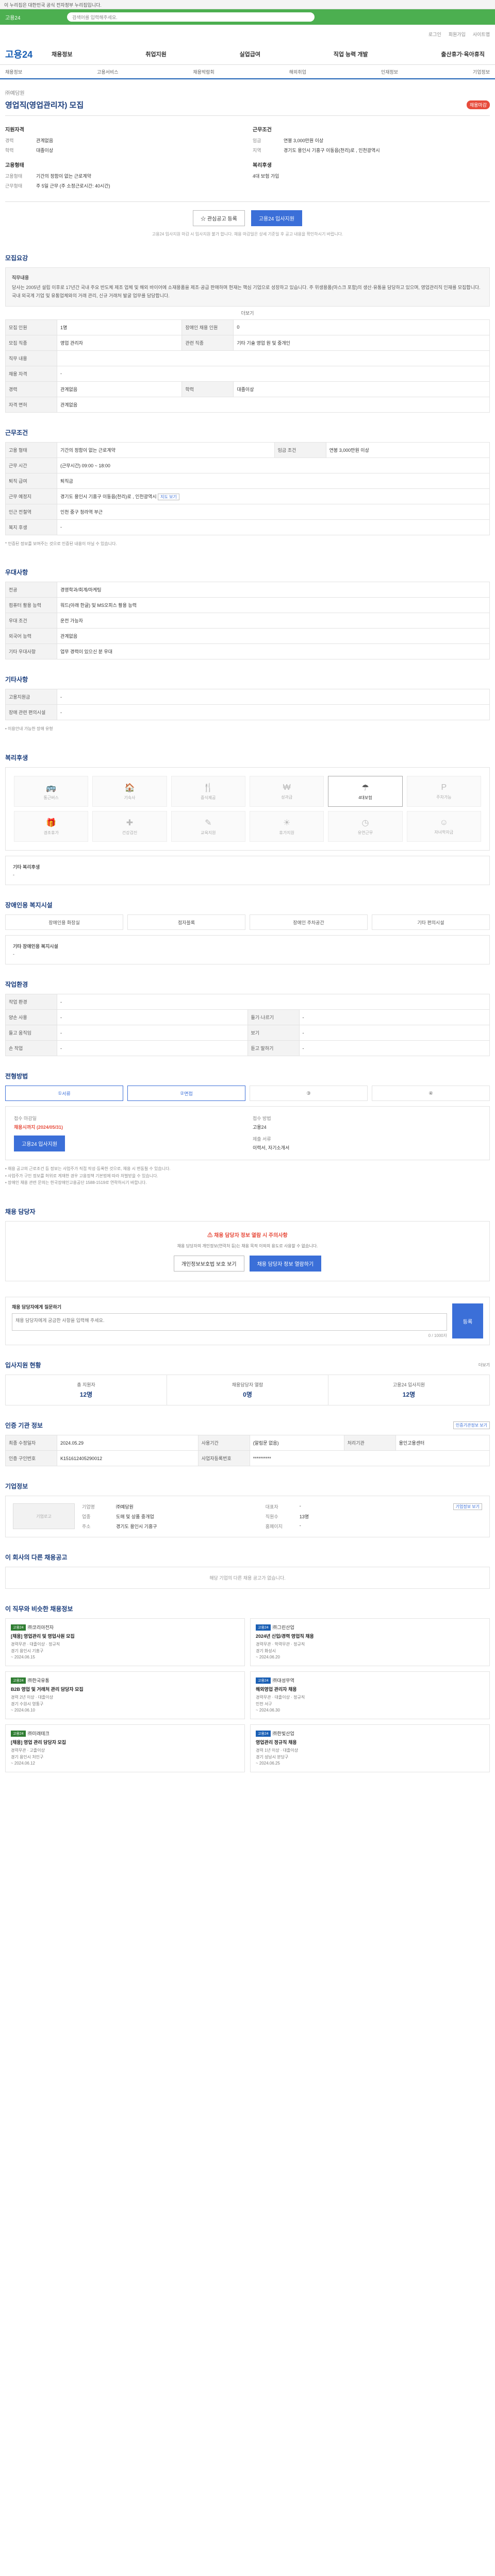 The height and width of the screenshot is (2576, 495). What do you see at coordinates (155, 54) in the screenshot?
I see `nav-employment-support: 취업지원` at bounding box center [155, 54].